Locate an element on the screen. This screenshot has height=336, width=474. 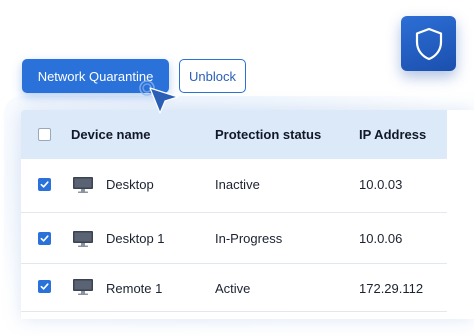
table-header: Device name Protection status IP Address is located at coordinates (234, 134).